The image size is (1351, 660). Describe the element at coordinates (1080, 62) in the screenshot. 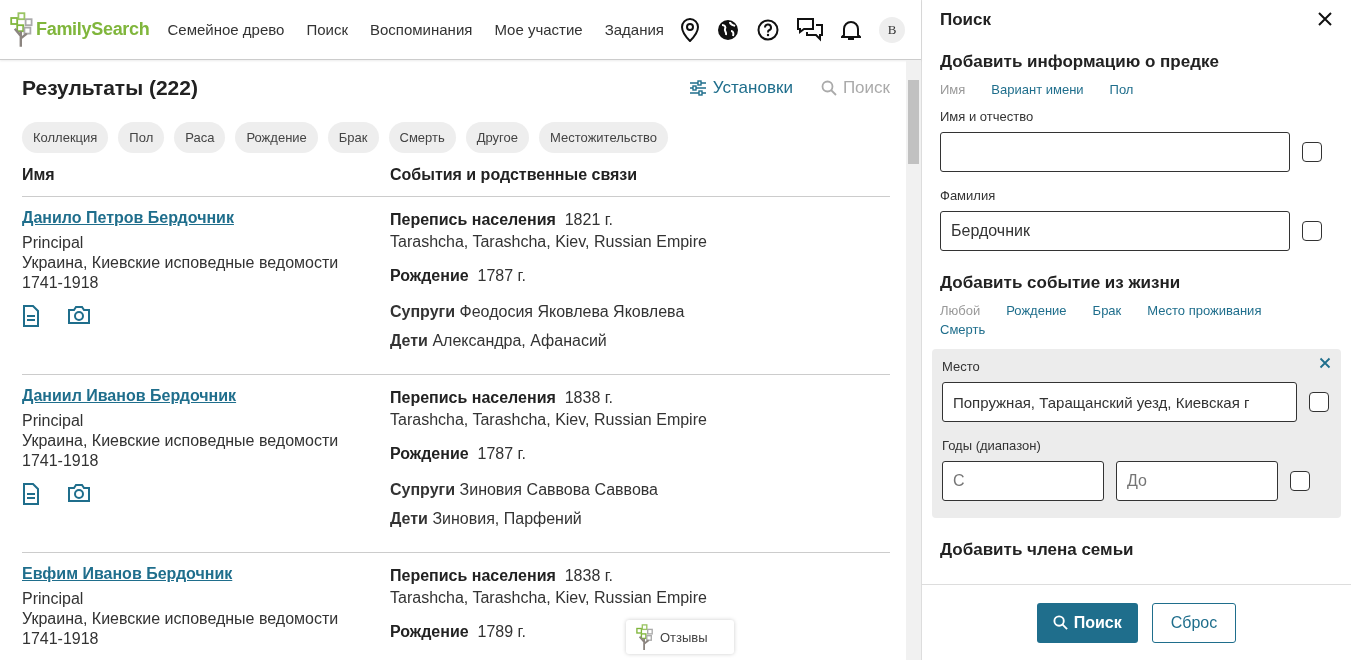

I see `section-title: Добавить информацию о предке` at that location.